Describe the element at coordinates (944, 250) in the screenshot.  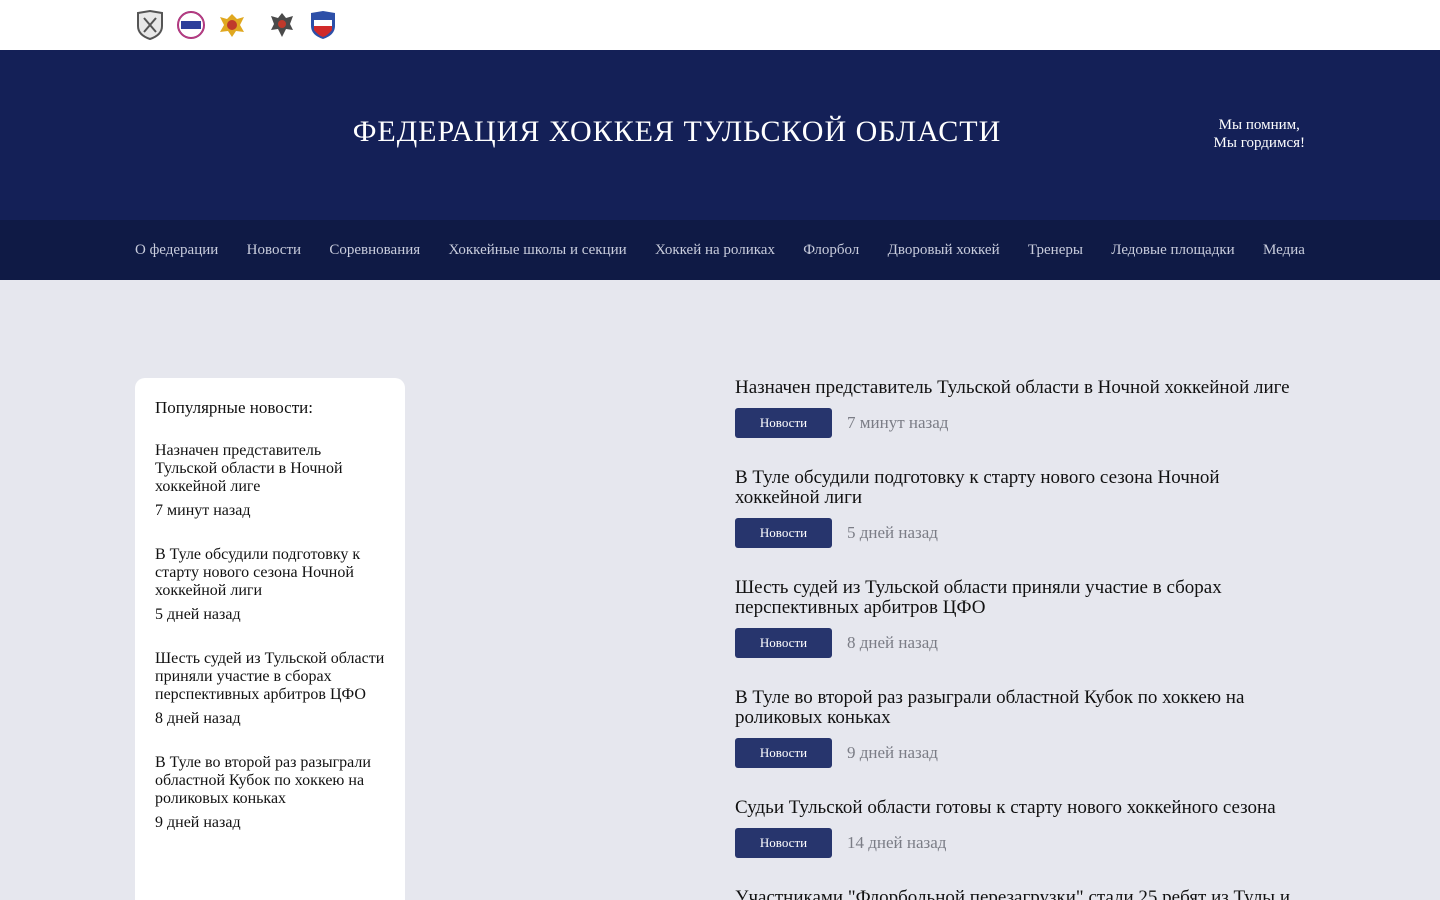
I see `nav-item-street-hockey: Дворовый хоккей` at that location.